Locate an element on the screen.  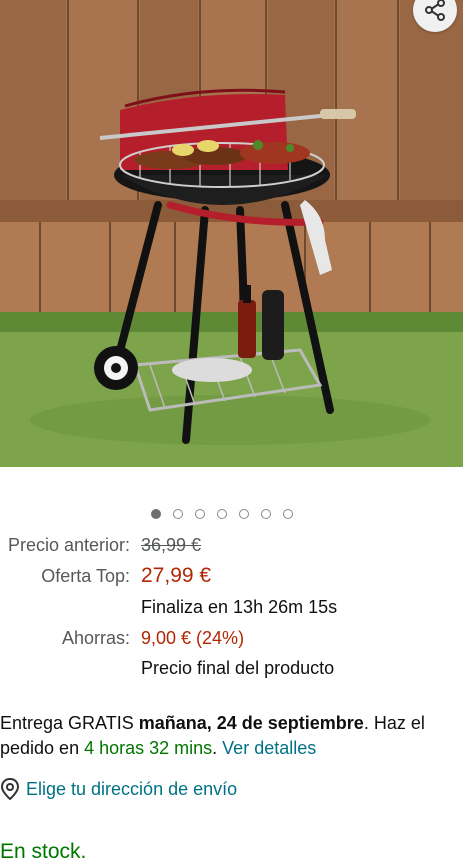
delivery-prefix: Entrega GRATIS is located at coordinates (69, 723).